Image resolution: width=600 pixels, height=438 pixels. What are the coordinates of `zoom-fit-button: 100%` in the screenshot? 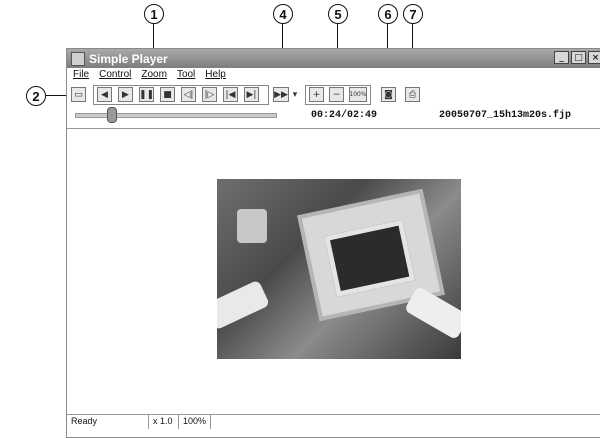 It's located at (358, 94).